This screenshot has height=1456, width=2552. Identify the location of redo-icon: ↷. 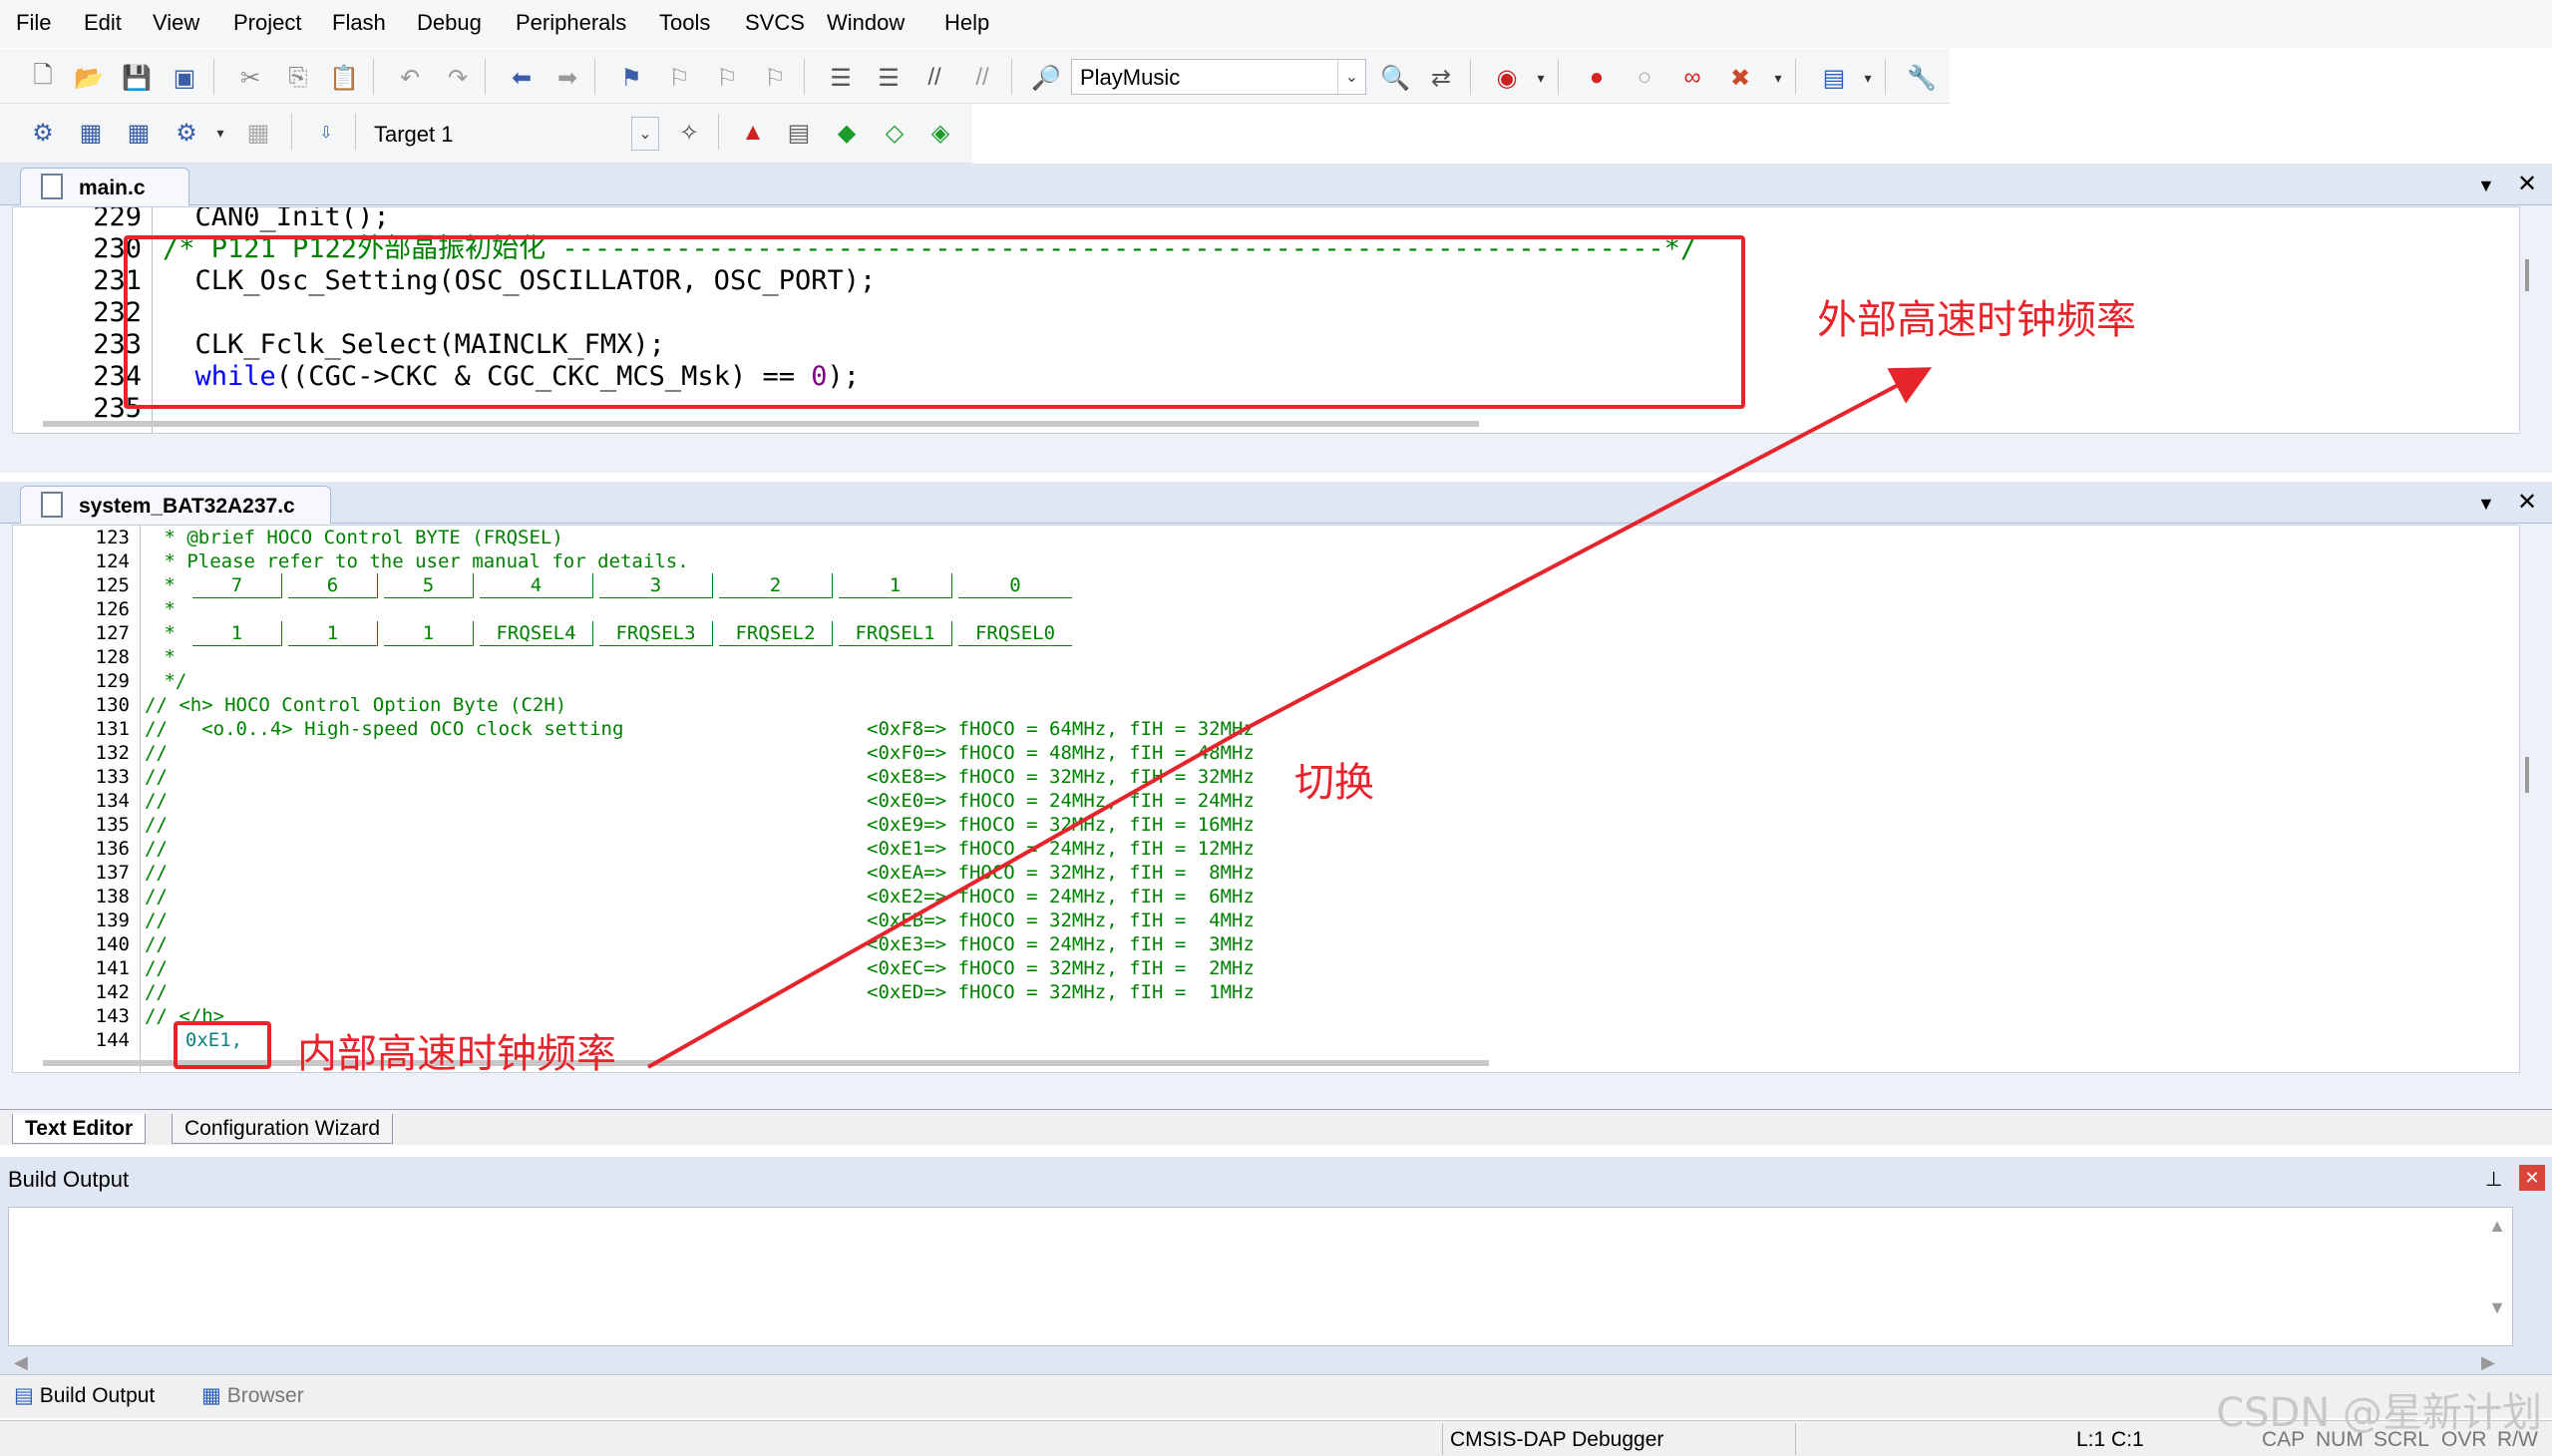
(458, 78).